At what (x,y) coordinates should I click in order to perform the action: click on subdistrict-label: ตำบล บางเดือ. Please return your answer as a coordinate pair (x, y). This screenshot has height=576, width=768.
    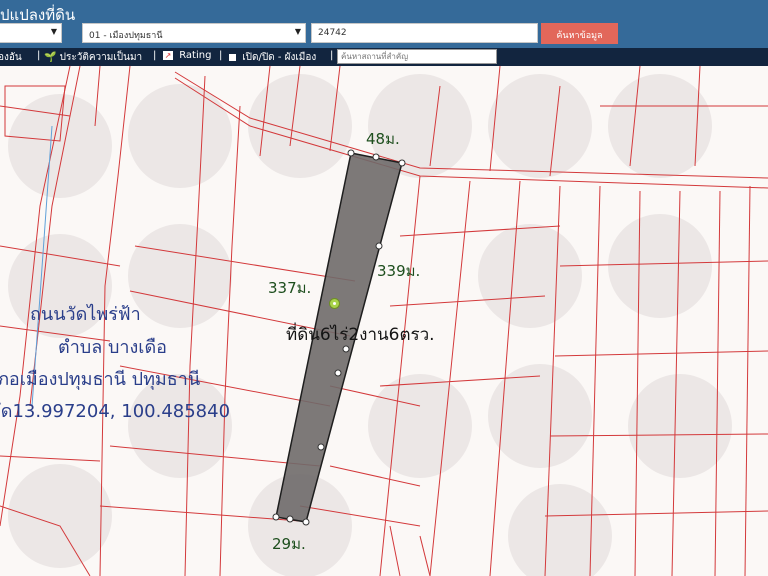
    Looking at the image, I should click on (112, 347).